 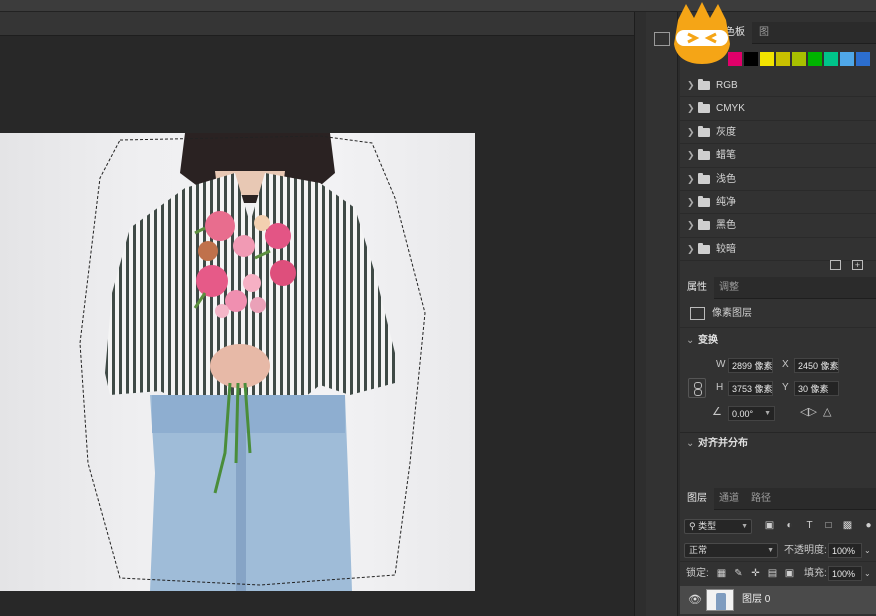 What do you see at coordinates (750, 365) in the screenshot?
I see `width-field: 2899 像素` at bounding box center [750, 365].